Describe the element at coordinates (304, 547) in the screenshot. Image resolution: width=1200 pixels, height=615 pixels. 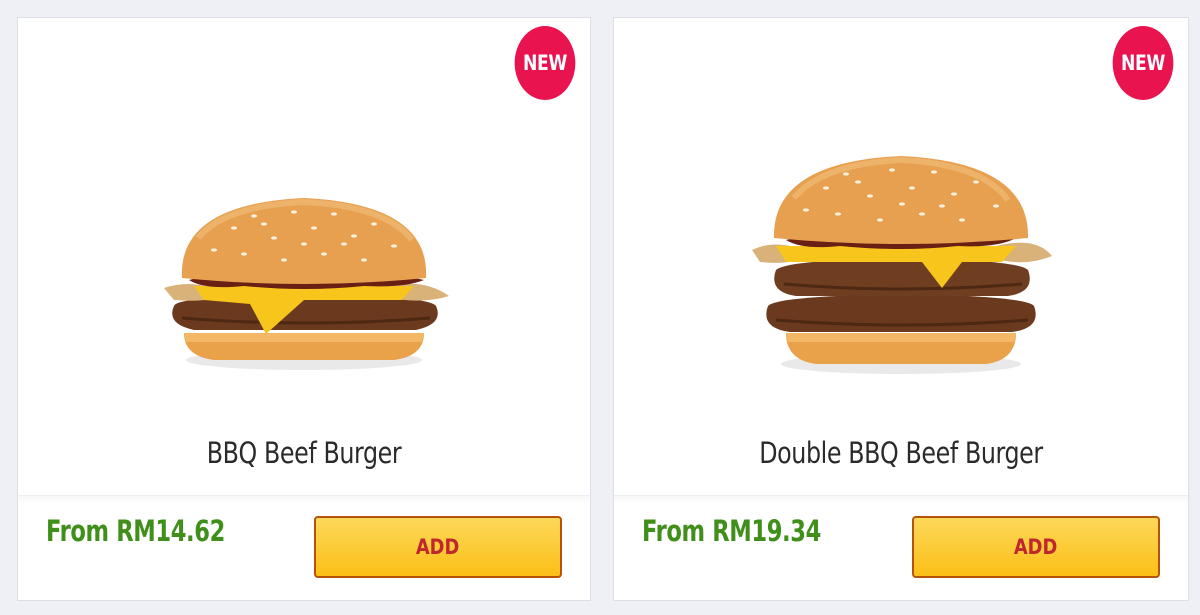
I see `product-footer: From RM14.62 ADD` at that location.